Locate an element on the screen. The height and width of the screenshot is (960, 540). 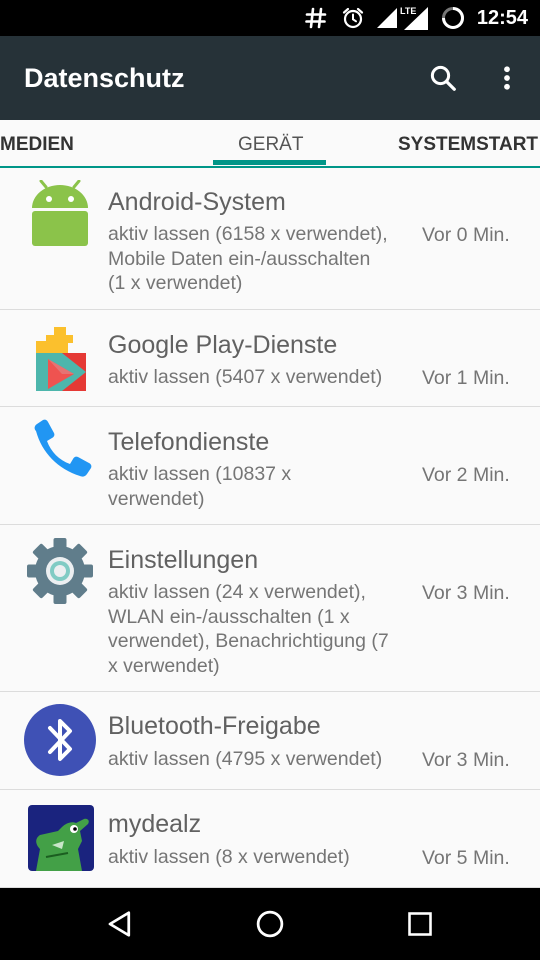
tab-indicator is located at coordinates (269, 162).